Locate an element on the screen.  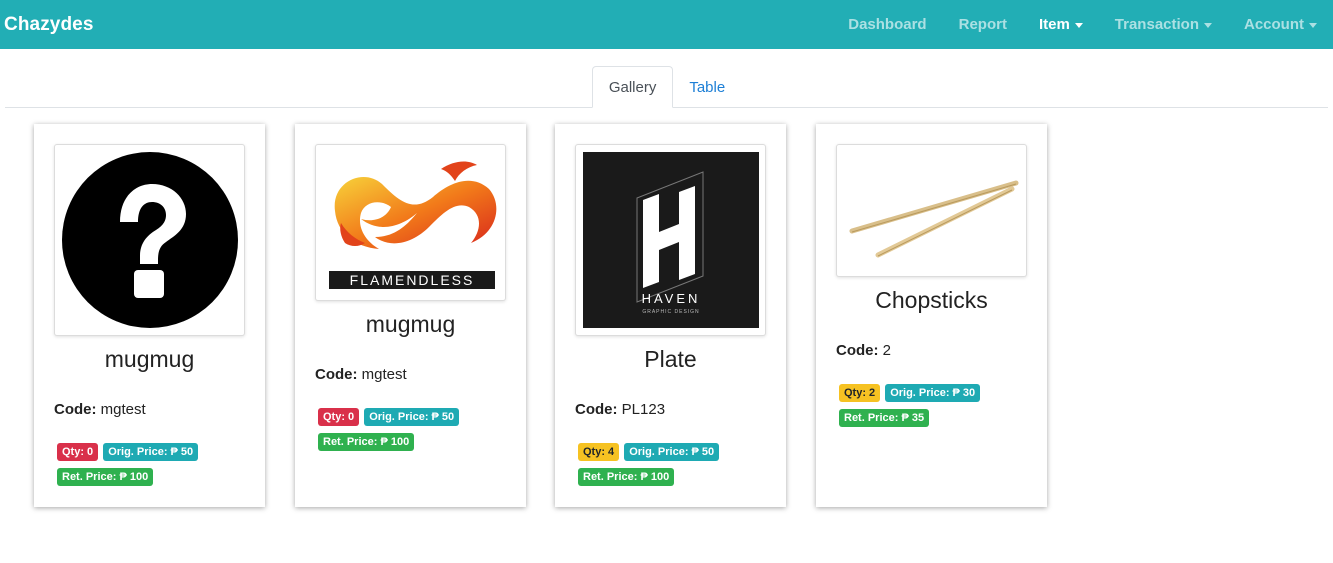
code-value: PL123 is located at coordinates (643, 409).